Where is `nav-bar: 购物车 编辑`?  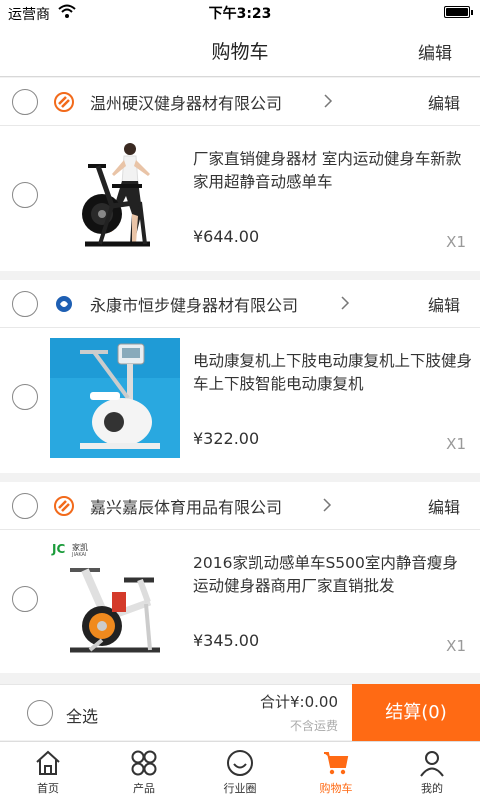
nav-bar: 购物车 编辑 is located at coordinates (240, 50).